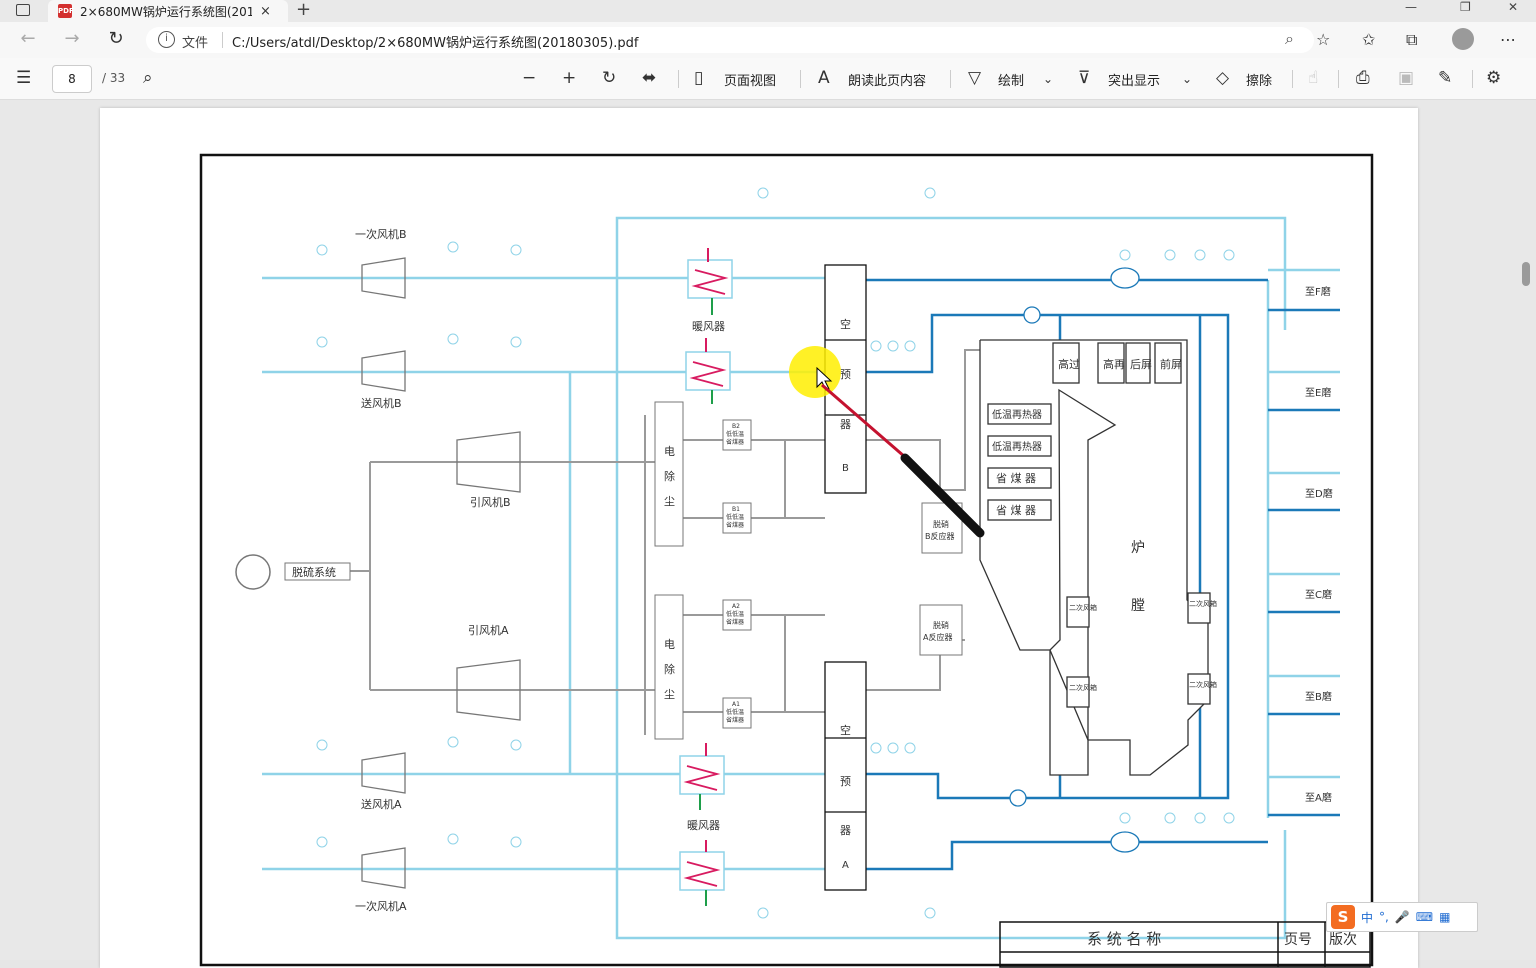 This screenshot has height=968, width=1536. I want to click on page-number-input: 8, so click(72, 79).